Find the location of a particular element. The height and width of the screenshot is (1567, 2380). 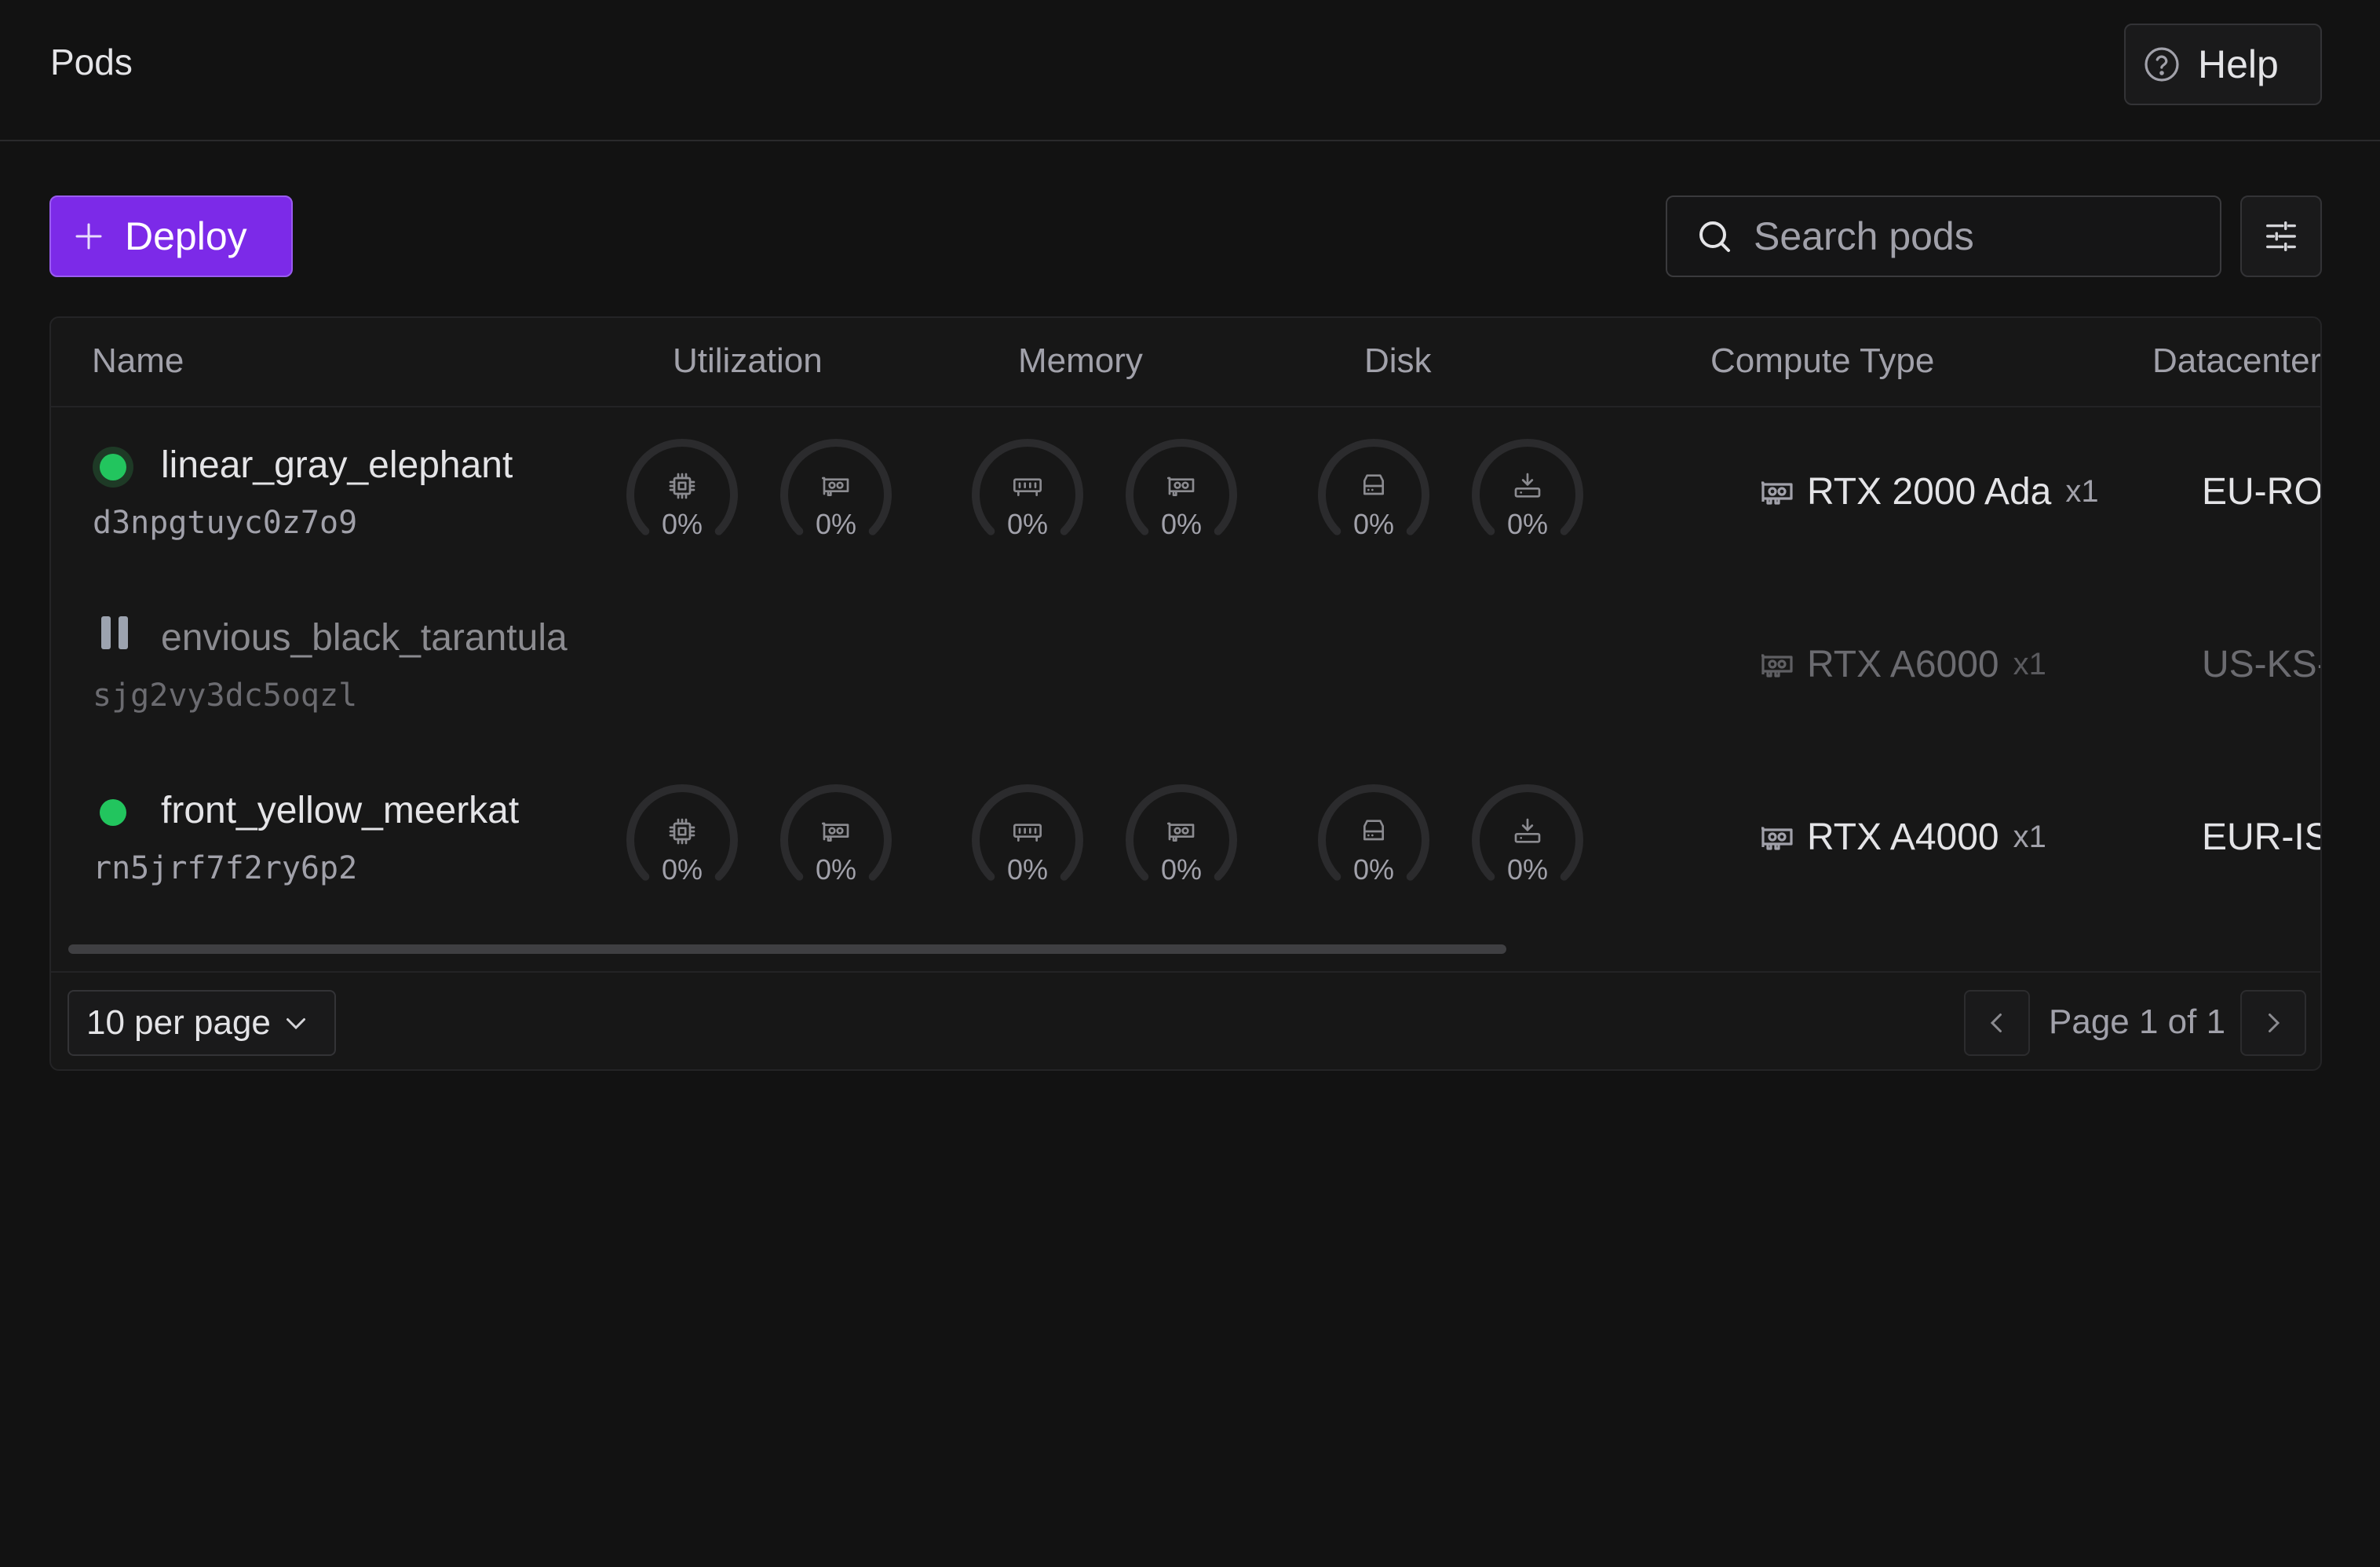

column-header-memory: Memory is located at coordinates (1080, 361).